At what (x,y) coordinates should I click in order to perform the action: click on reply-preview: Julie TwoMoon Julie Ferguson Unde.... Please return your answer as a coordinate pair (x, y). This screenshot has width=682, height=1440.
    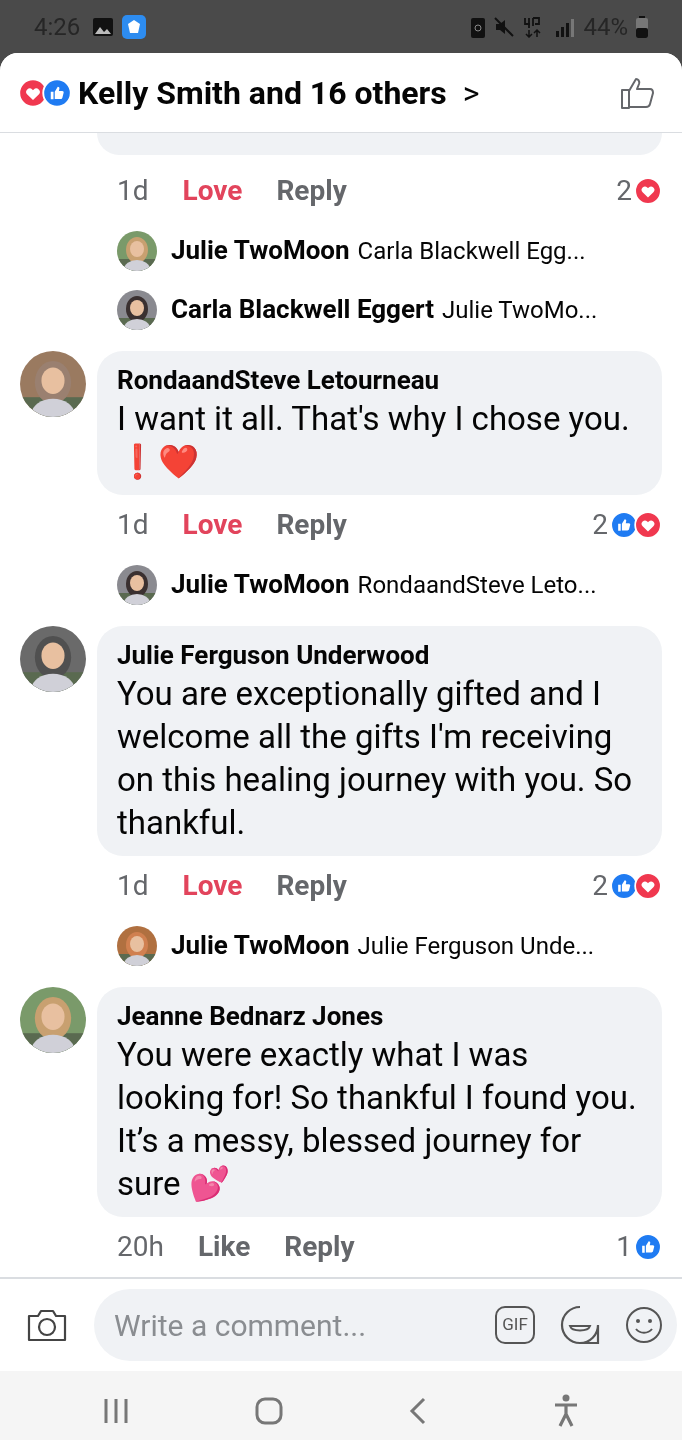
    Looking at the image, I should click on (341, 945).